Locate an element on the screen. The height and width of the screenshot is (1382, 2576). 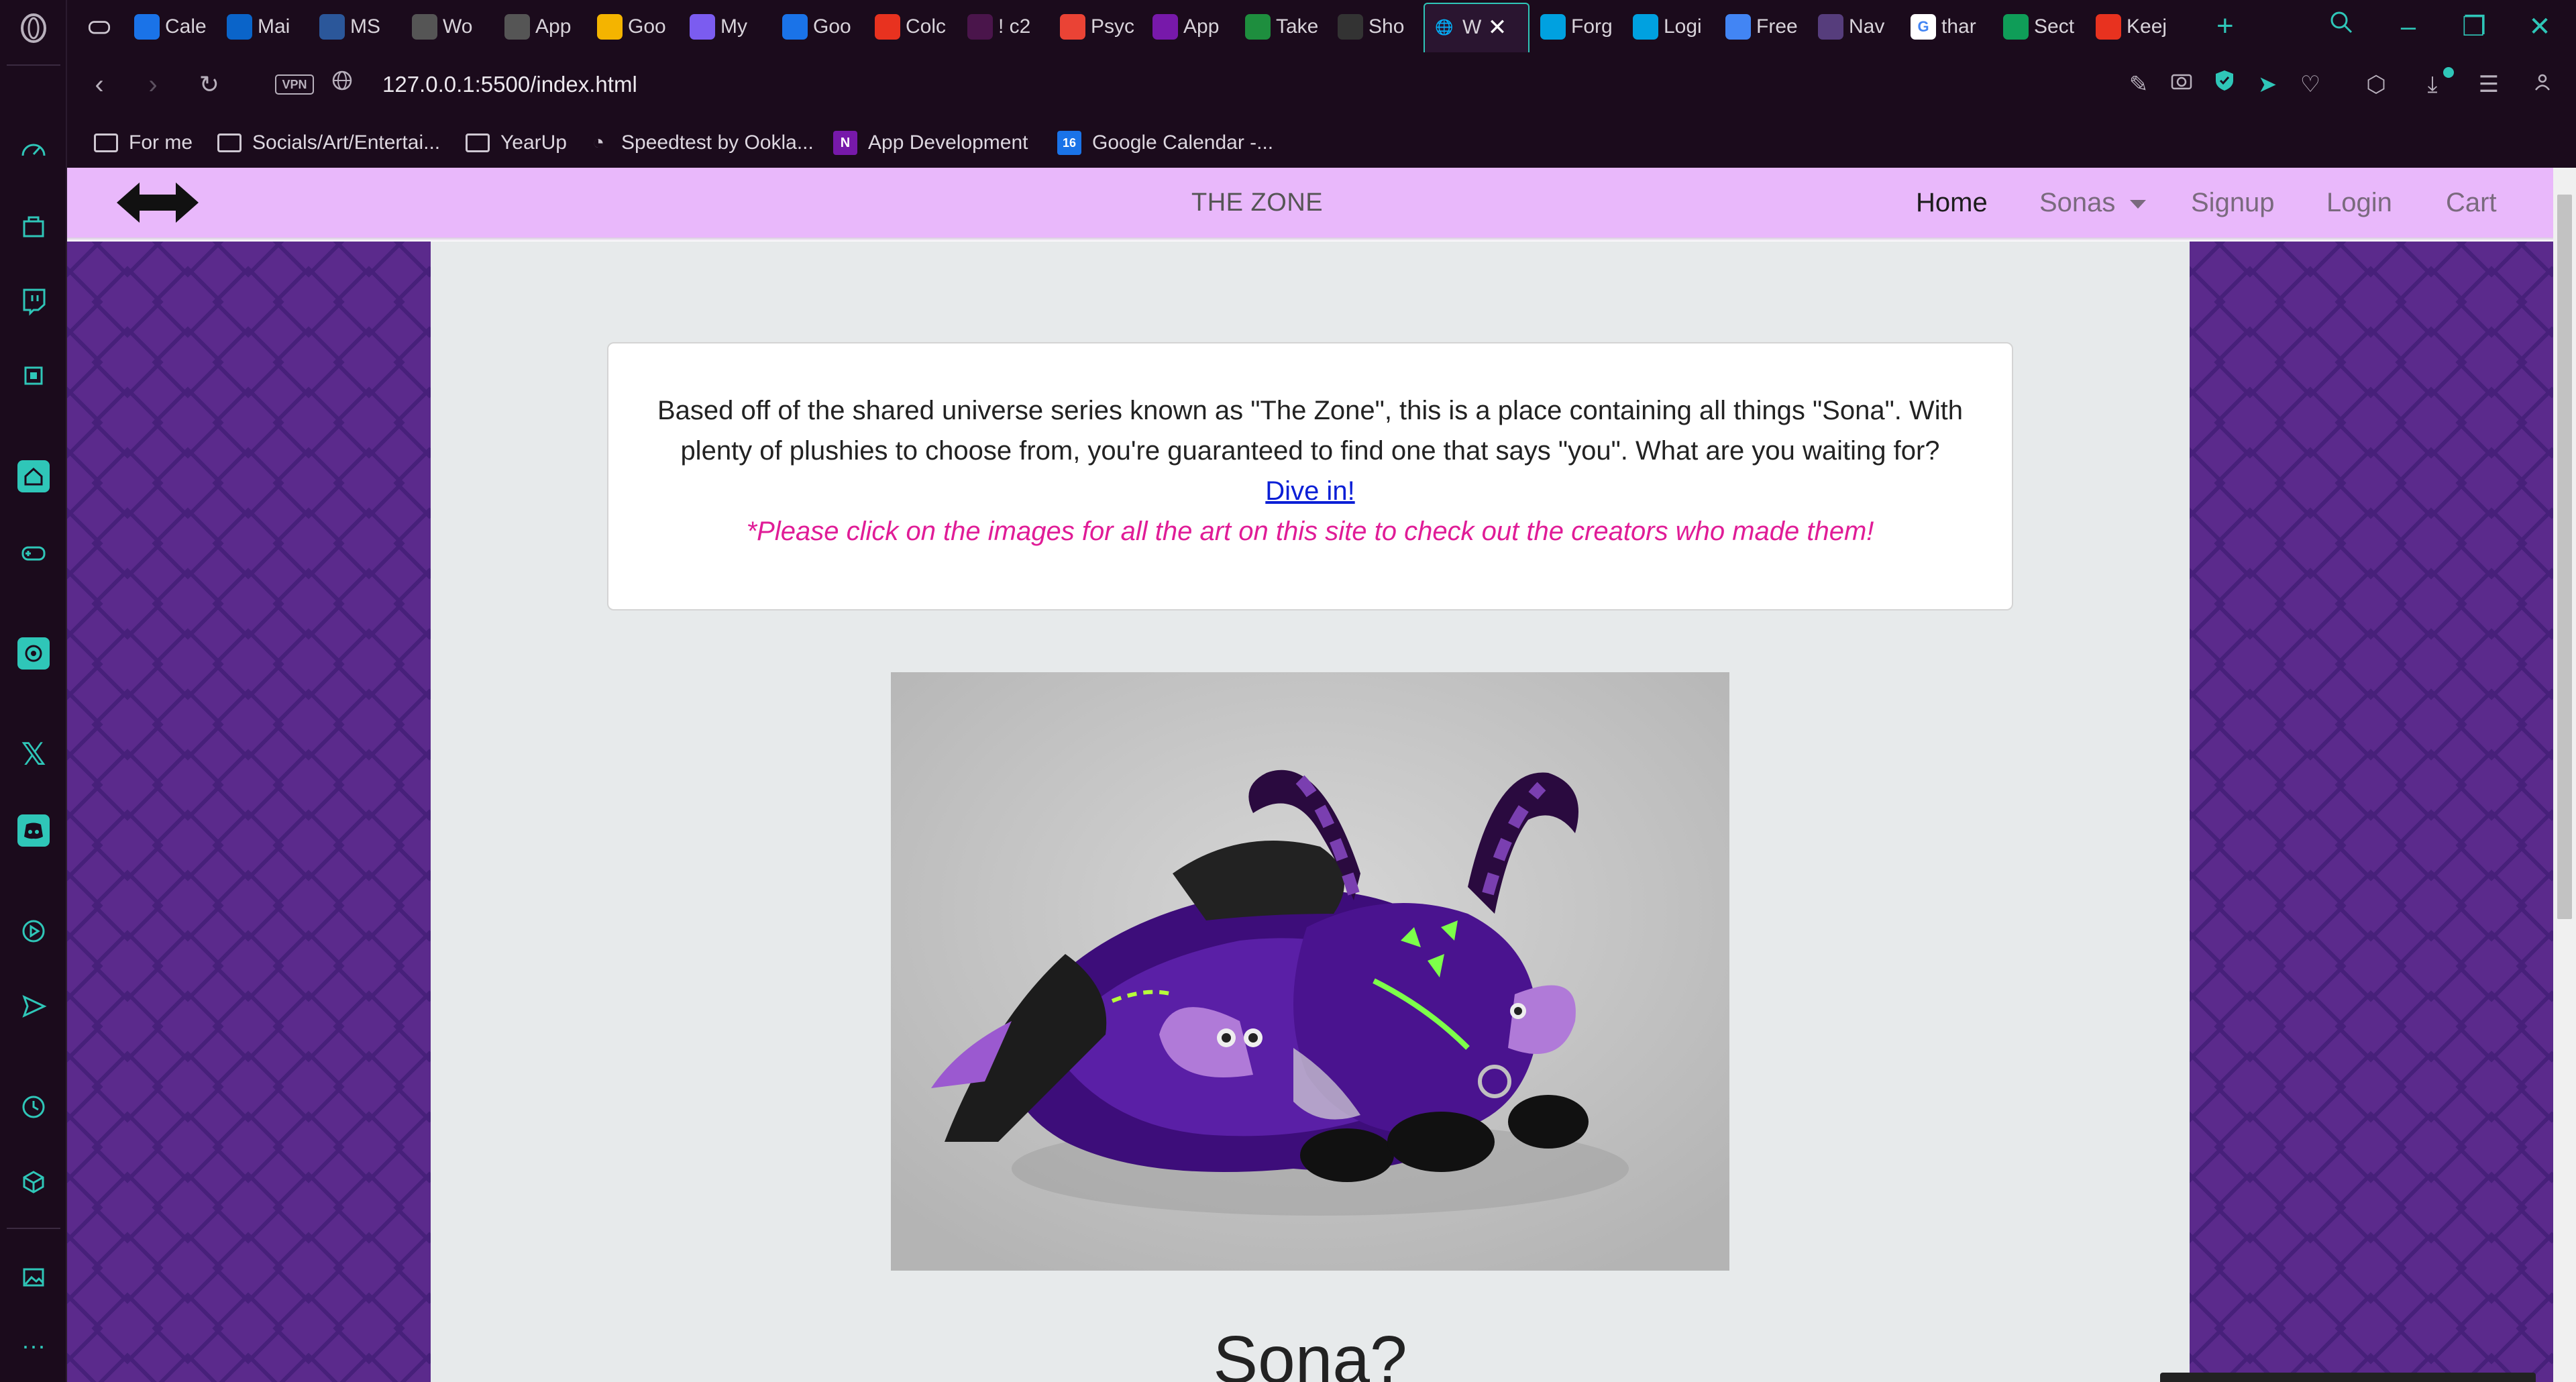
tab-label: Mai is located at coordinates (274, 26).